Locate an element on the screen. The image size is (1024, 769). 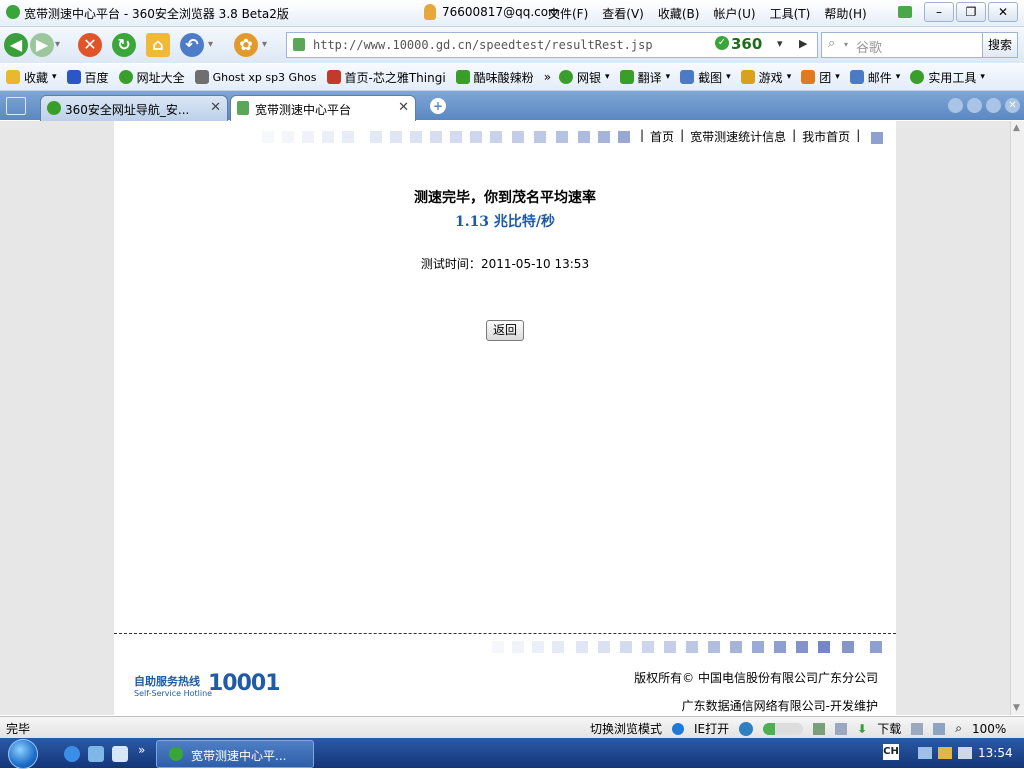
zoom-level: 100% is located at coordinates (989, 729).